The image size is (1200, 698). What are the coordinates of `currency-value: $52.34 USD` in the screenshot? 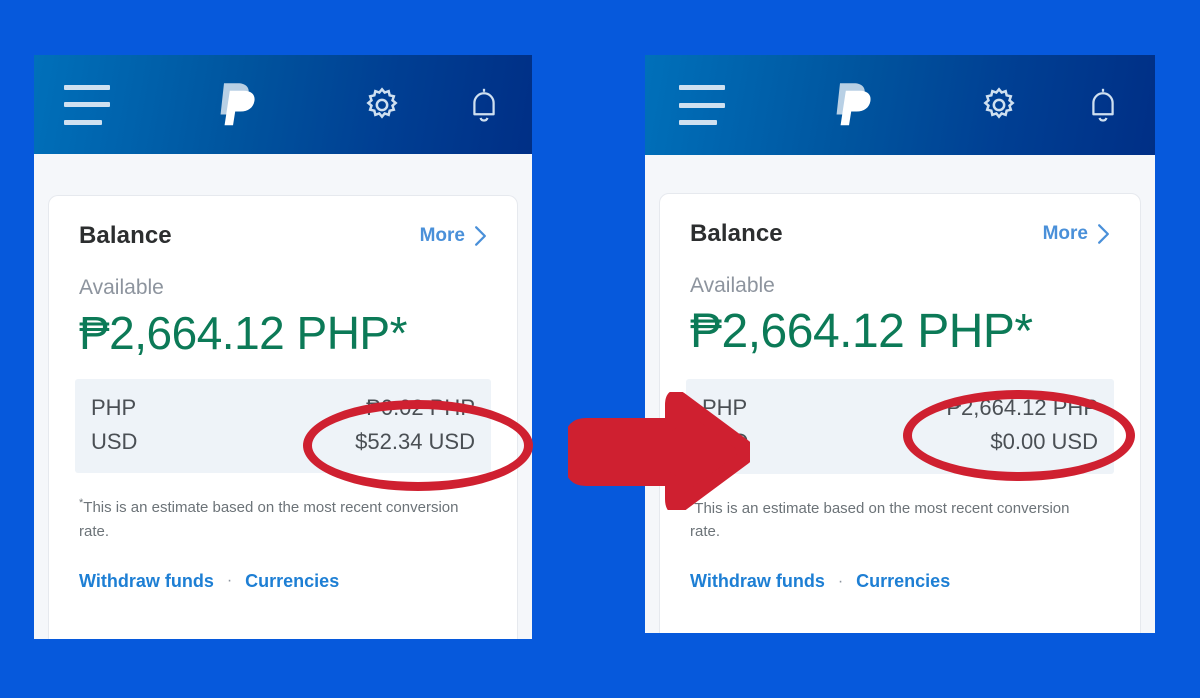 It's located at (415, 442).